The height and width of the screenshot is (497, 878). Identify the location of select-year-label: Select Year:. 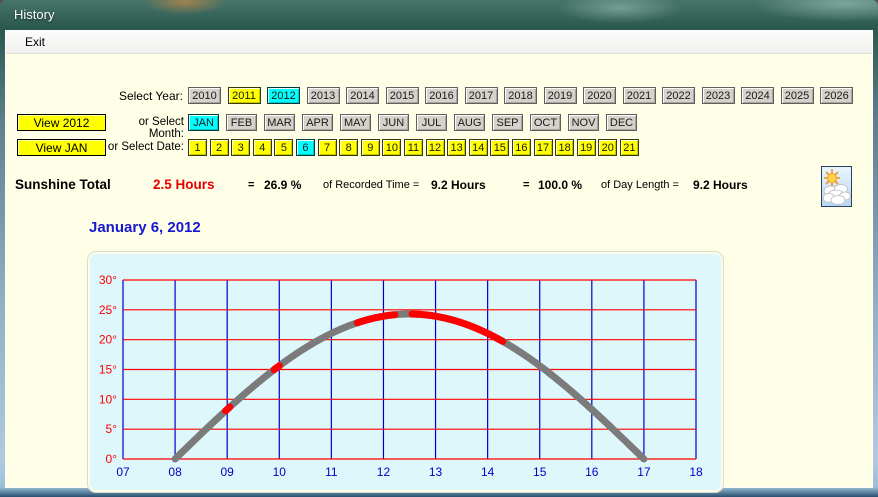
(150, 96).